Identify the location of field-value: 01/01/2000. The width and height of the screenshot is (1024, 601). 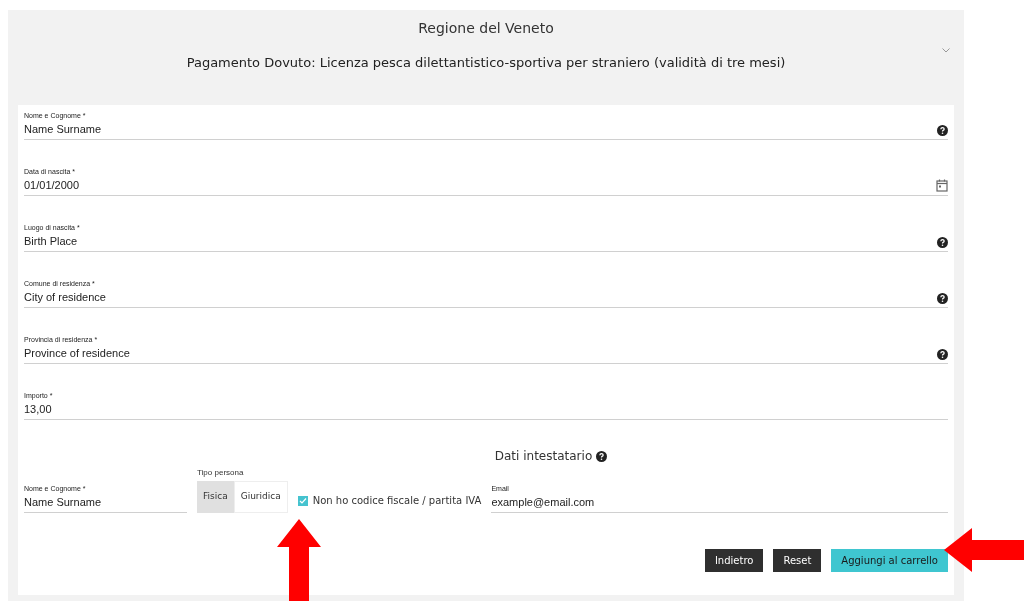
(52, 185).